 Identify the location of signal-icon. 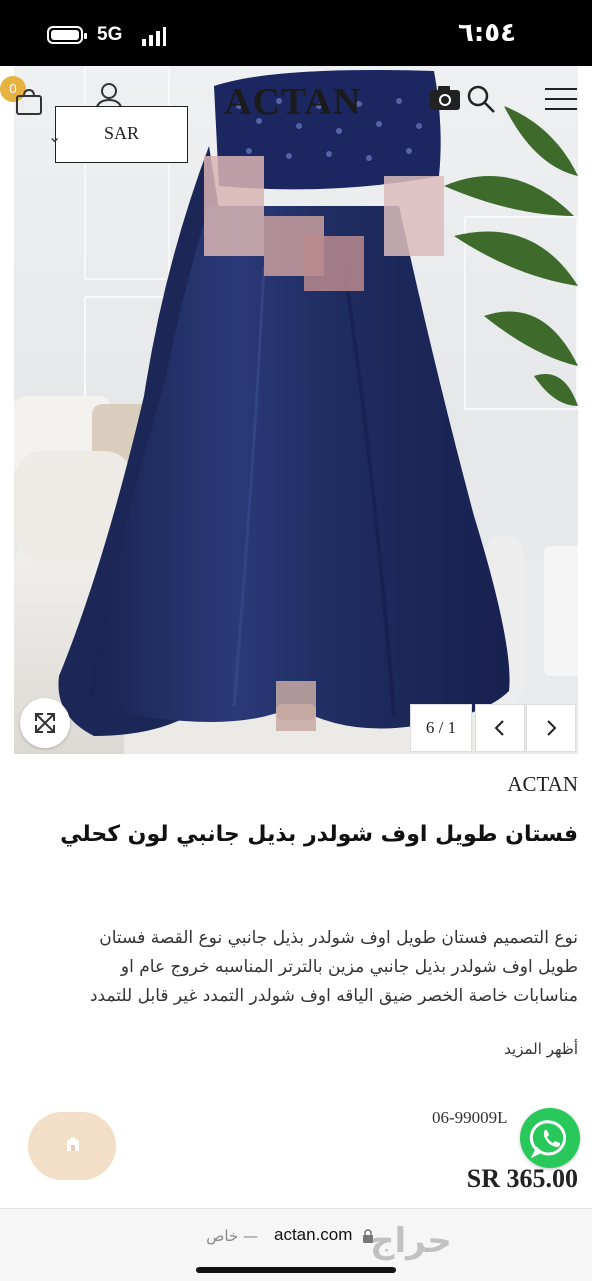
(154, 36).